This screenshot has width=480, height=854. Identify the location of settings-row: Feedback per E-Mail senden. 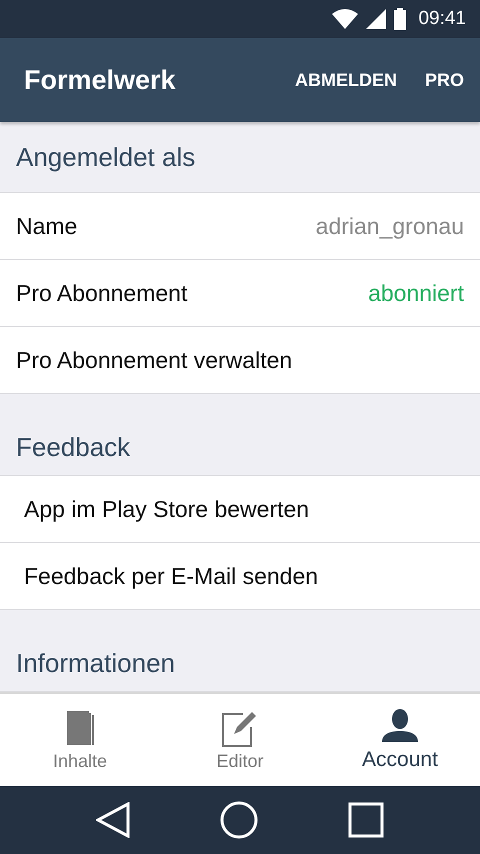
(240, 576).